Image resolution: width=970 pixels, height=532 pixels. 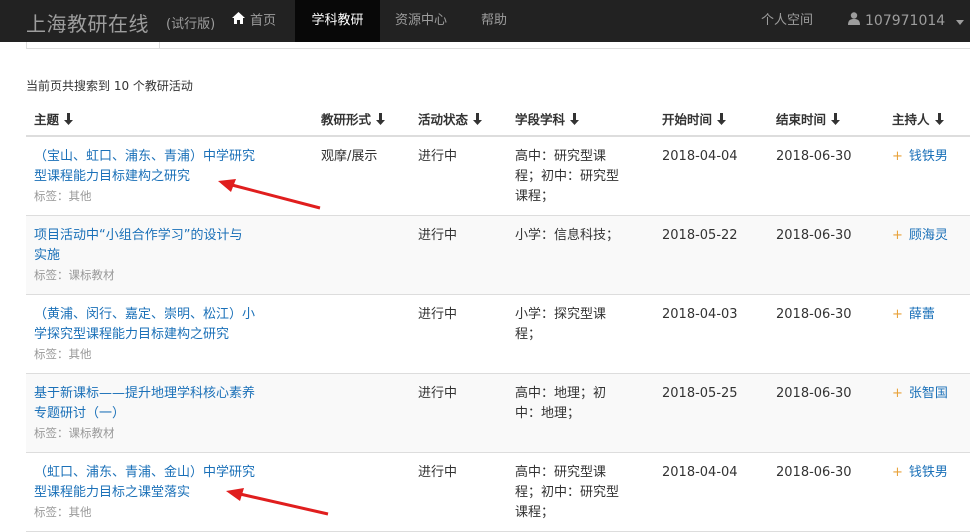 What do you see at coordinates (443, 119) in the screenshot?
I see `header-label: 活动状态` at bounding box center [443, 119].